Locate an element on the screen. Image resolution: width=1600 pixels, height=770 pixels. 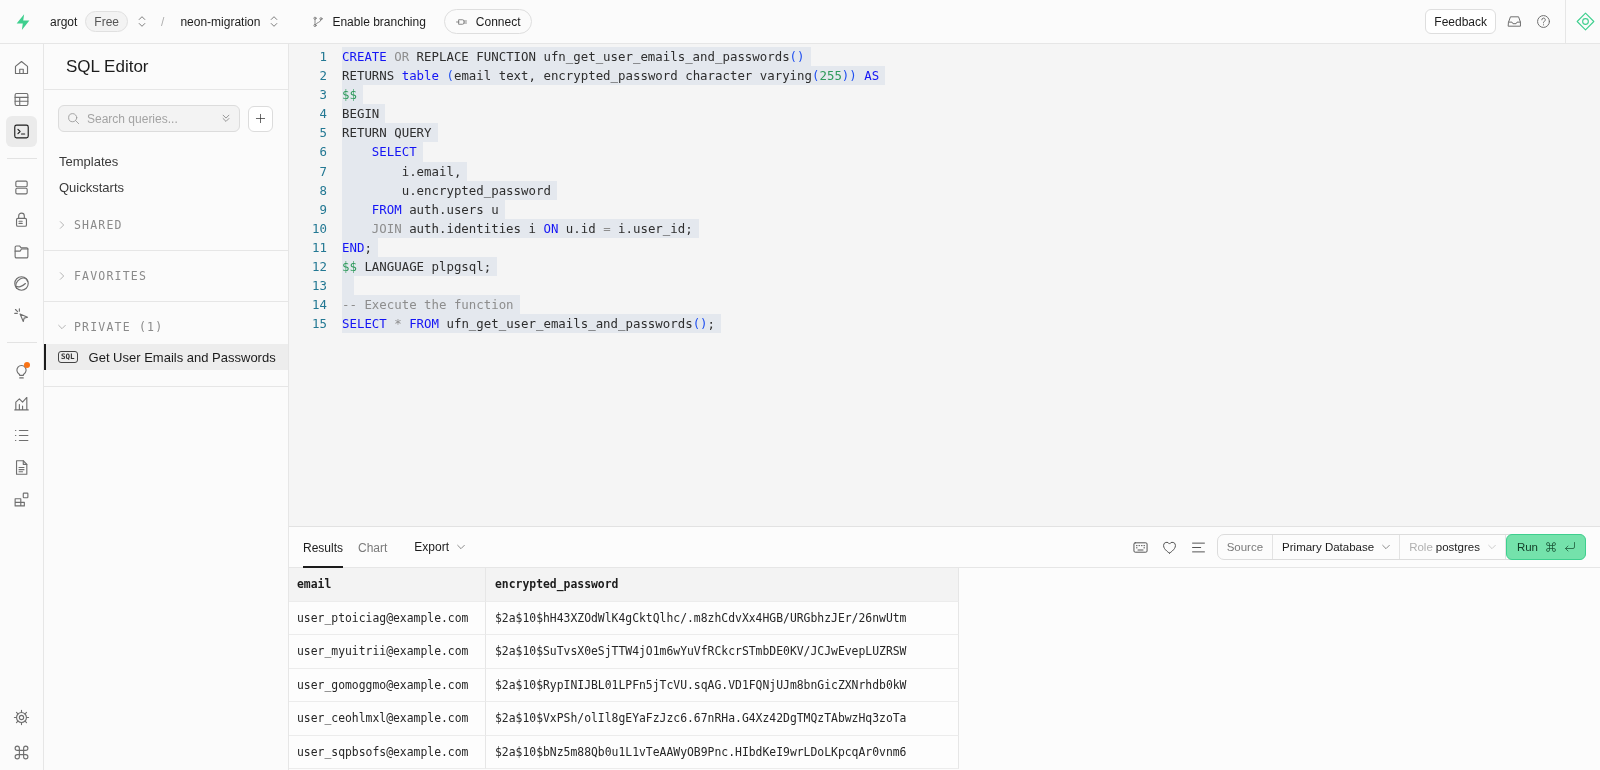
list-icon is located at coordinates (21, 435).